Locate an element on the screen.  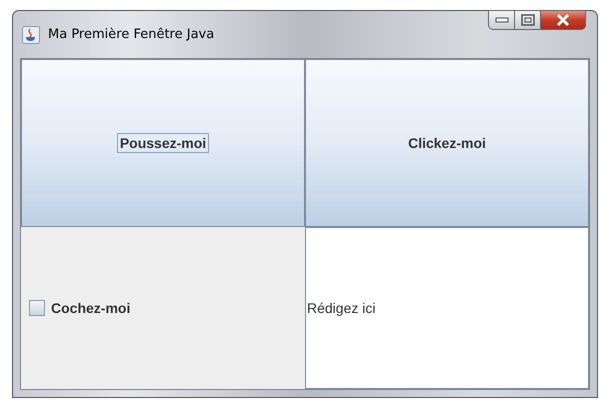
checkbox-label: Cochez-moi is located at coordinates (90, 308).